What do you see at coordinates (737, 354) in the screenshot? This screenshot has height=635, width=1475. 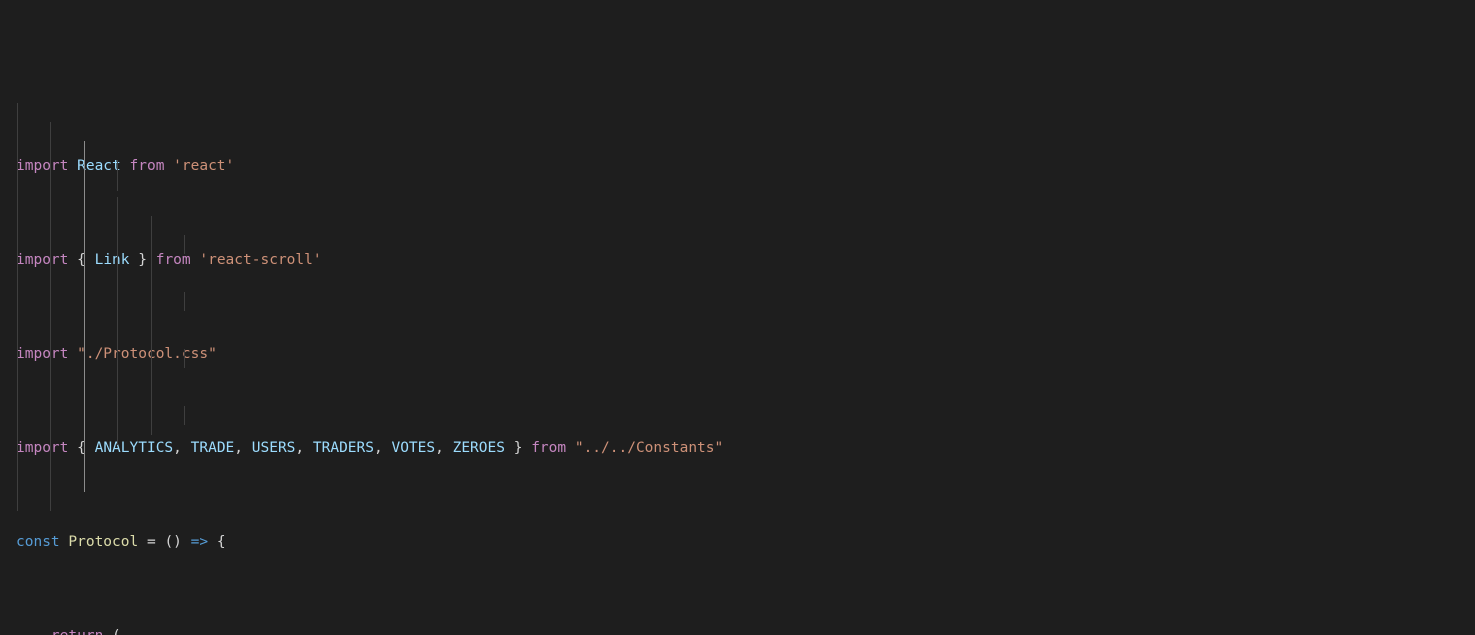 I see `code-line-import-css: import "./Protocol.css"` at bounding box center [737, 354].